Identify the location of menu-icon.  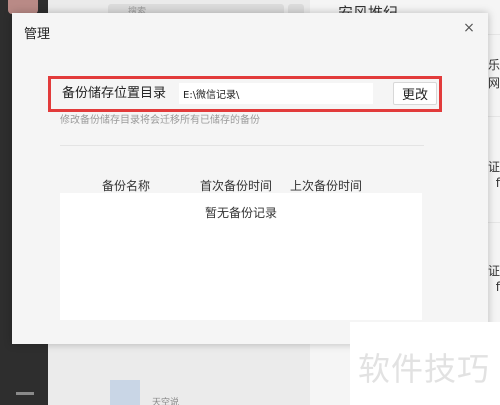
(25, 393).